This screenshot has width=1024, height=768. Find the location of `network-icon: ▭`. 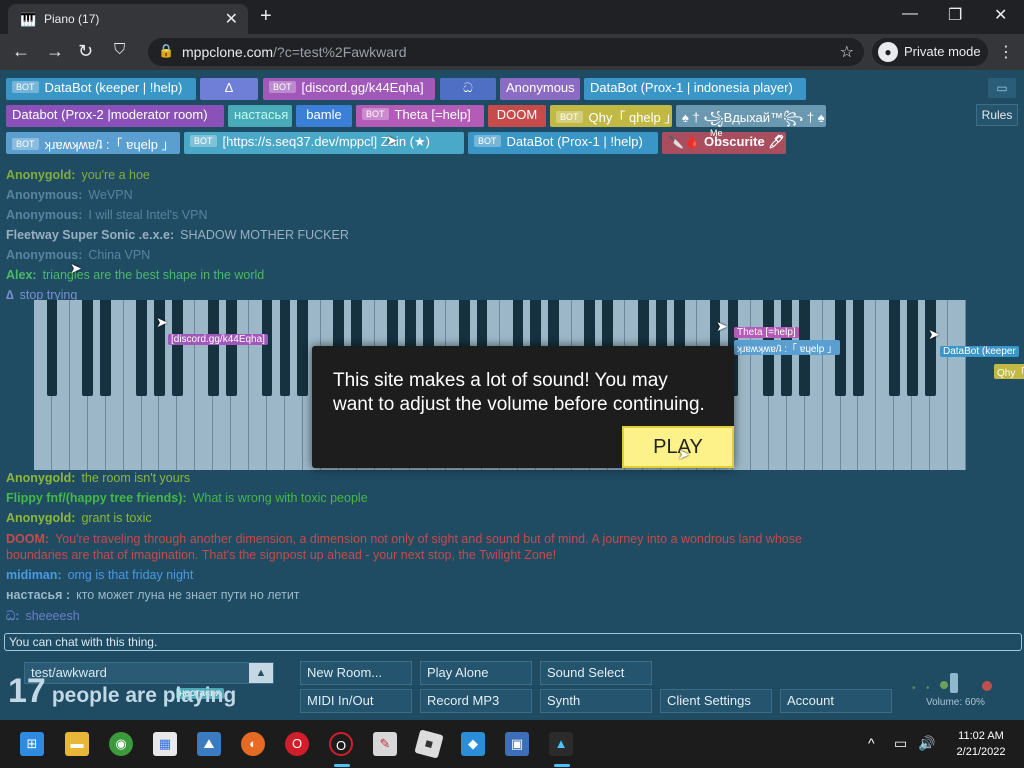

network-icon: ▭ is located at coordinates (900, 743).